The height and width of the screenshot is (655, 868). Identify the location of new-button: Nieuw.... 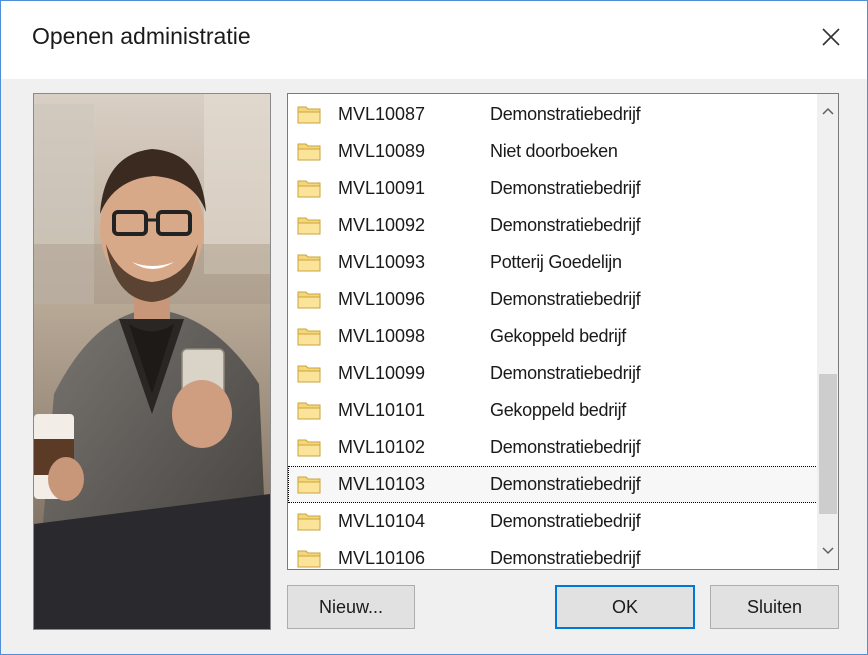
(351, 607).